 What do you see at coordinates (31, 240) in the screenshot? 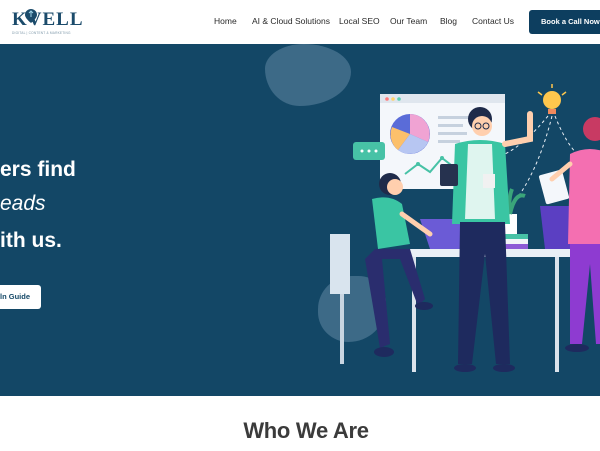
I see `hero-headline-line3: ith us.` at bounding box center [31, 240].